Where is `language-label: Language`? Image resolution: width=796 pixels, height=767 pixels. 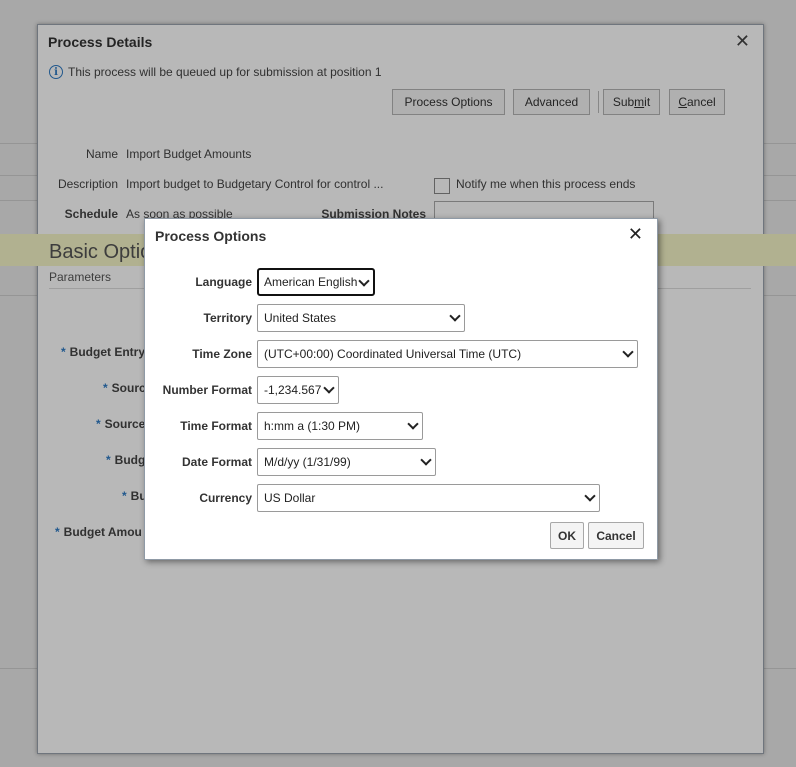
language-label: Language is located at coordinates (223, 282).